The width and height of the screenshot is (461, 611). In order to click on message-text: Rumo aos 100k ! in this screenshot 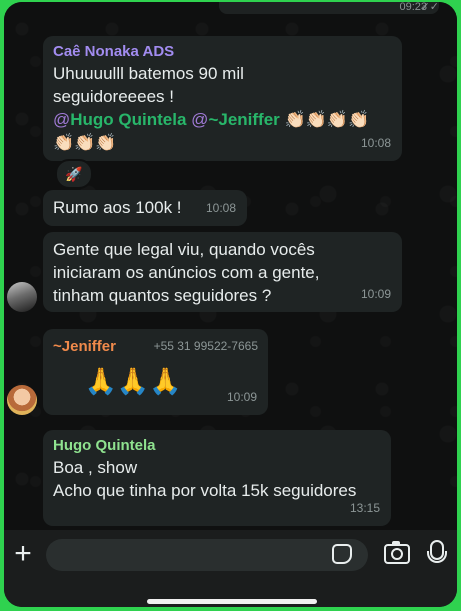, I will do `click(117, 207)`.